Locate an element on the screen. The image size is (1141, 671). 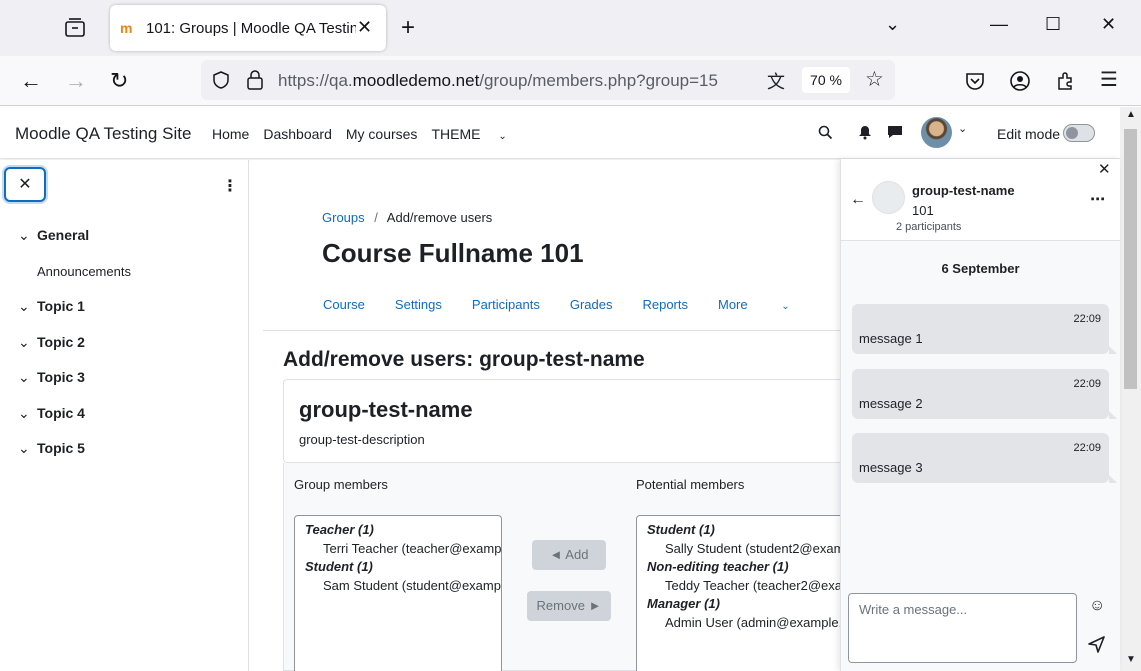
bookmark-star-icon: ☆ is located at coordinates (874, 79).